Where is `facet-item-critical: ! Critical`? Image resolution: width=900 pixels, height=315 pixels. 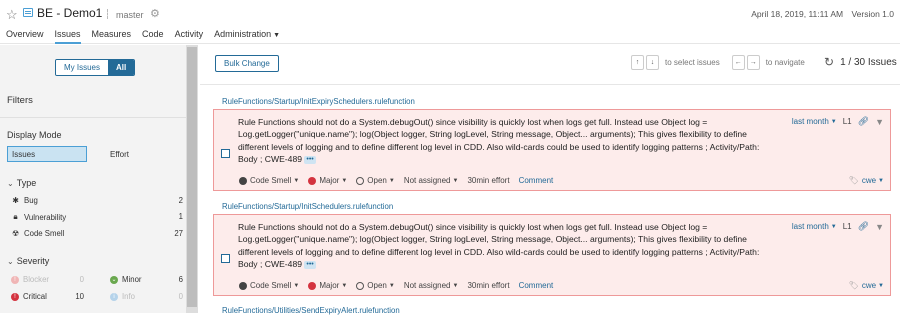 facet-item-critical: ! Critical is located at coordinates (29, 296).